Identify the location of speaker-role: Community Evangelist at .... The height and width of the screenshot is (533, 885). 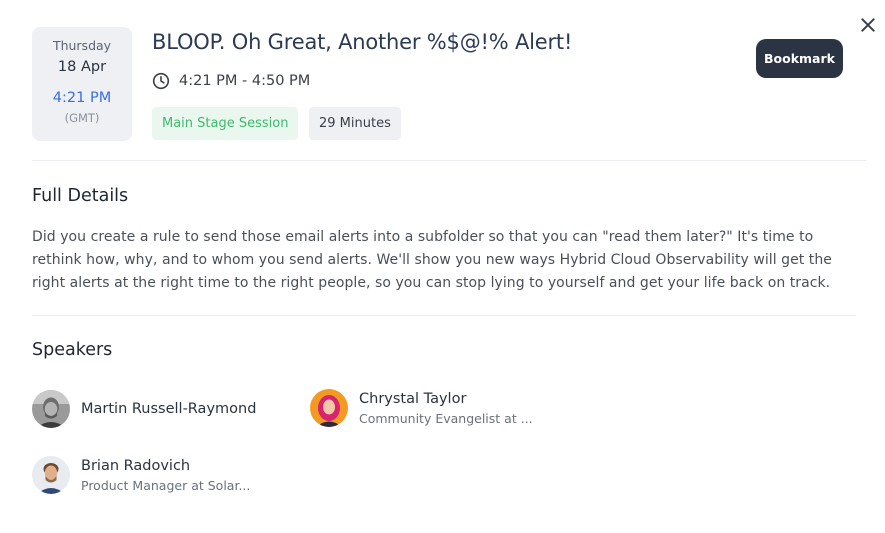
(446, 418).